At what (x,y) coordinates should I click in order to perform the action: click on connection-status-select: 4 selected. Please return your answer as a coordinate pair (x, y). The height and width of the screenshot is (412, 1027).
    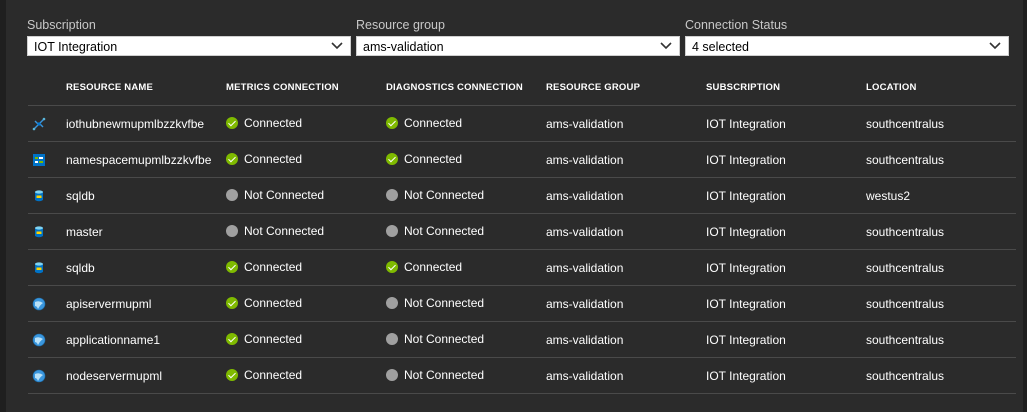
    Looking at the image, I should click on (847, 46).